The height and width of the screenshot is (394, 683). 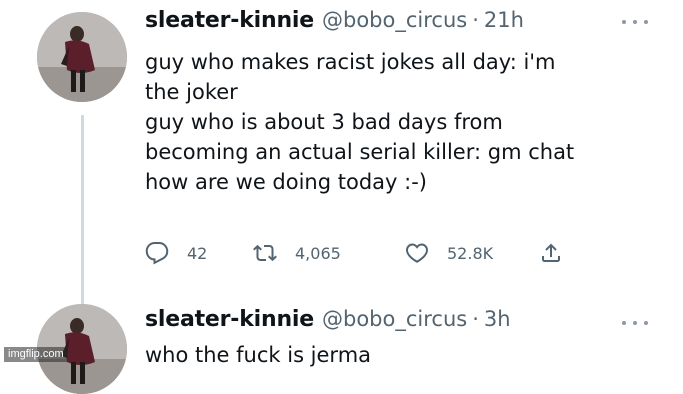 I want to click on avatar, so click(x=82, y=57).